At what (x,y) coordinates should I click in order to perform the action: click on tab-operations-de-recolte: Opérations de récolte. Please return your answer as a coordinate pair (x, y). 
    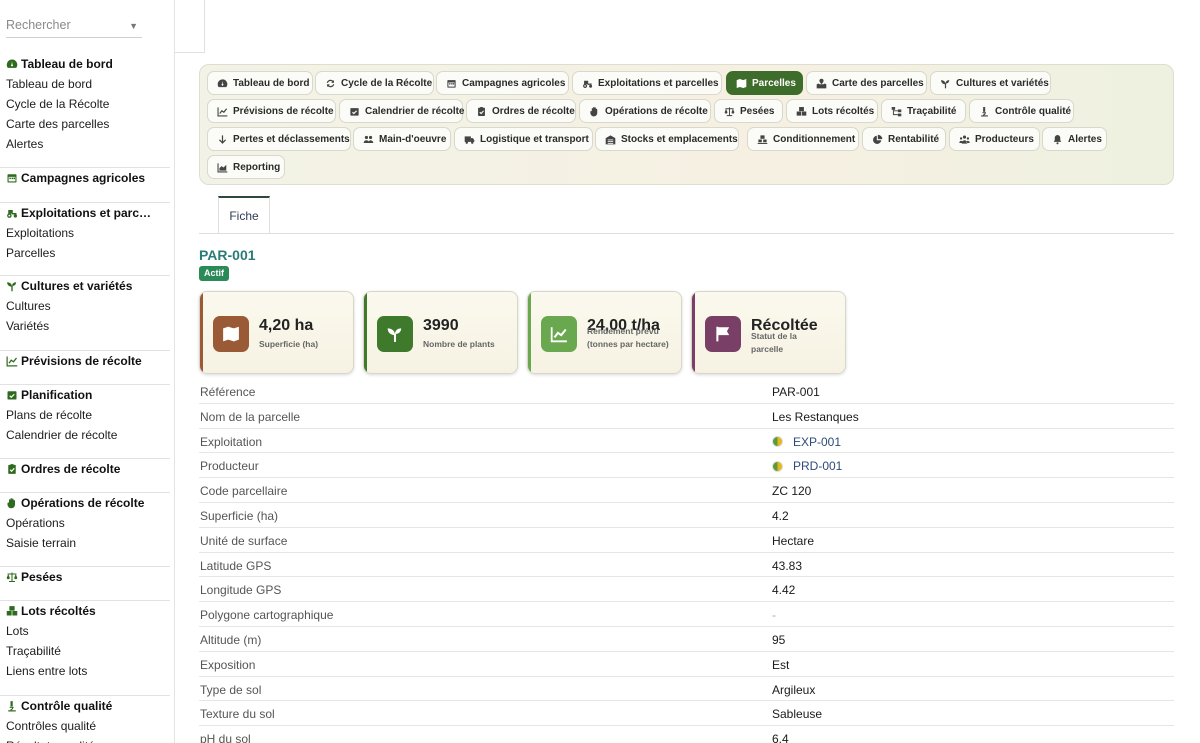
    Looking at the image, I should click on (645, 111).